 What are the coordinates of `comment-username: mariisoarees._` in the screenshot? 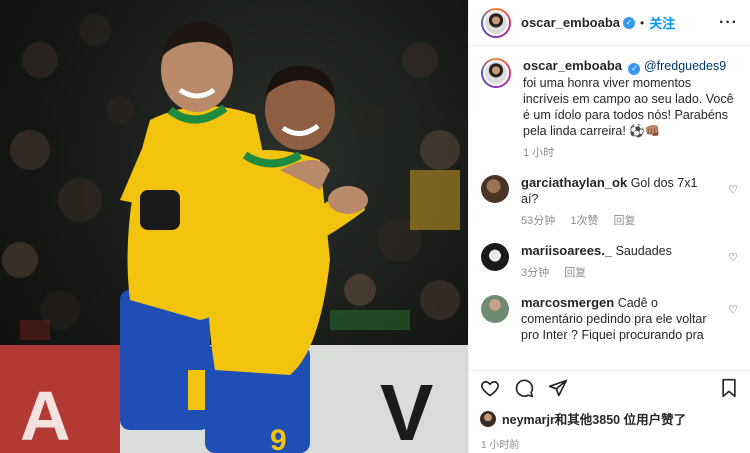 It's located at (566, 250).